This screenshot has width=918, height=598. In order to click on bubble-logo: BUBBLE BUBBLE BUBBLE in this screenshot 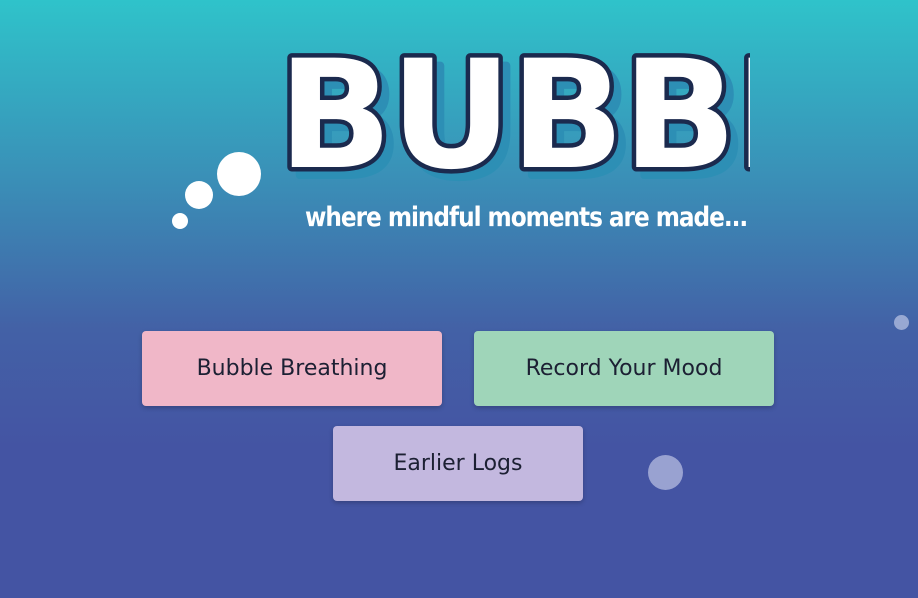, I will do `click(510, 107)`.